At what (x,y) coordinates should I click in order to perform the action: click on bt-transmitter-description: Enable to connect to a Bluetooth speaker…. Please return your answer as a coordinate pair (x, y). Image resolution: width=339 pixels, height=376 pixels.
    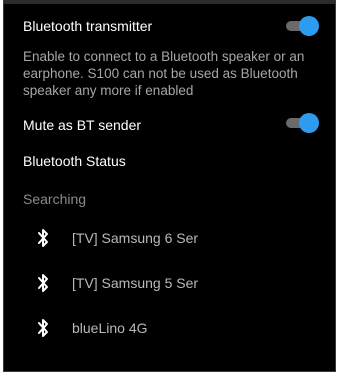
    Looking at the image, I should click on (164, 73).